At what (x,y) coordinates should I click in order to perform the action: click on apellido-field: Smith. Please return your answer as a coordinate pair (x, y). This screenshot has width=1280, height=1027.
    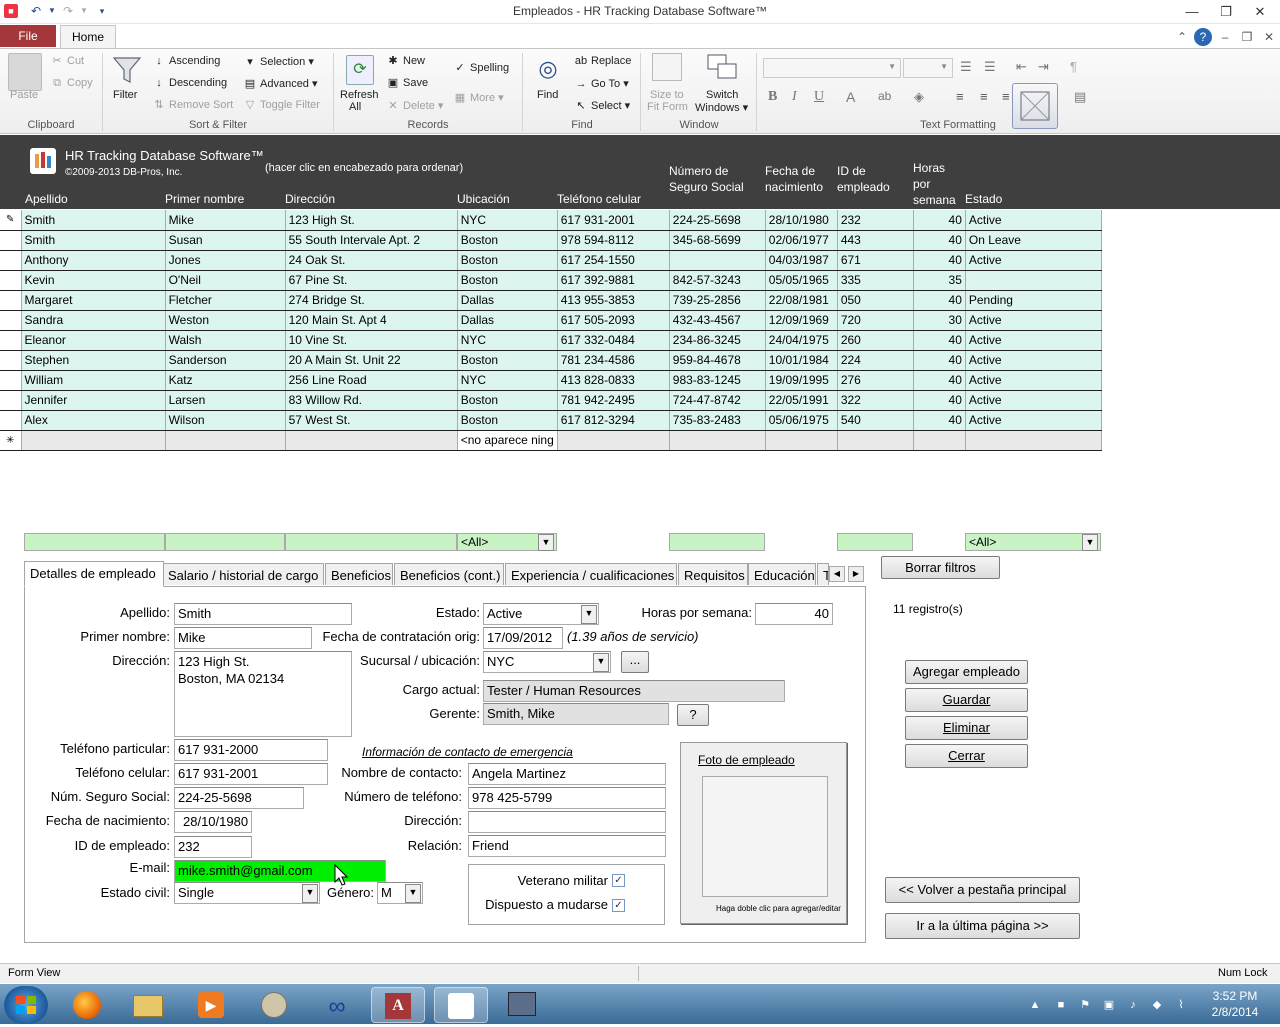
    Looking at the image, I should click on (263, 614).